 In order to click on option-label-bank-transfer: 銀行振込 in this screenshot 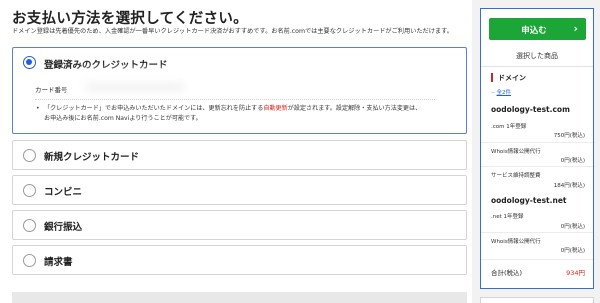, I will do `click(63, 227)`.